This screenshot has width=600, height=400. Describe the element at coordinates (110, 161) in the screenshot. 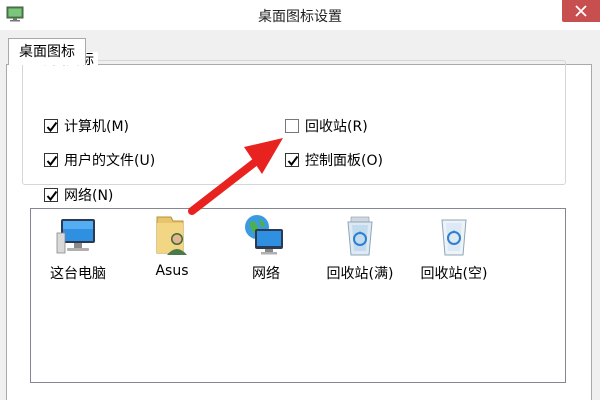

I see `checkbox-label: 用户的文件(U)` at that location.